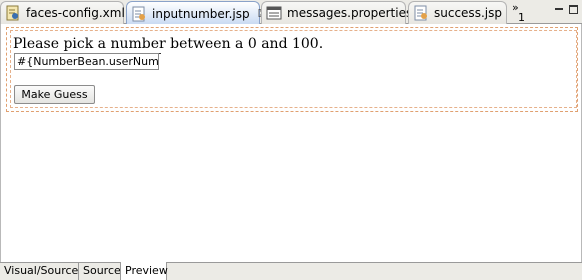  What do you see at coordinates (75, 13) in the screenshot?
I see `tab-label: faces-config.xml` at bounding box center [75, 13].